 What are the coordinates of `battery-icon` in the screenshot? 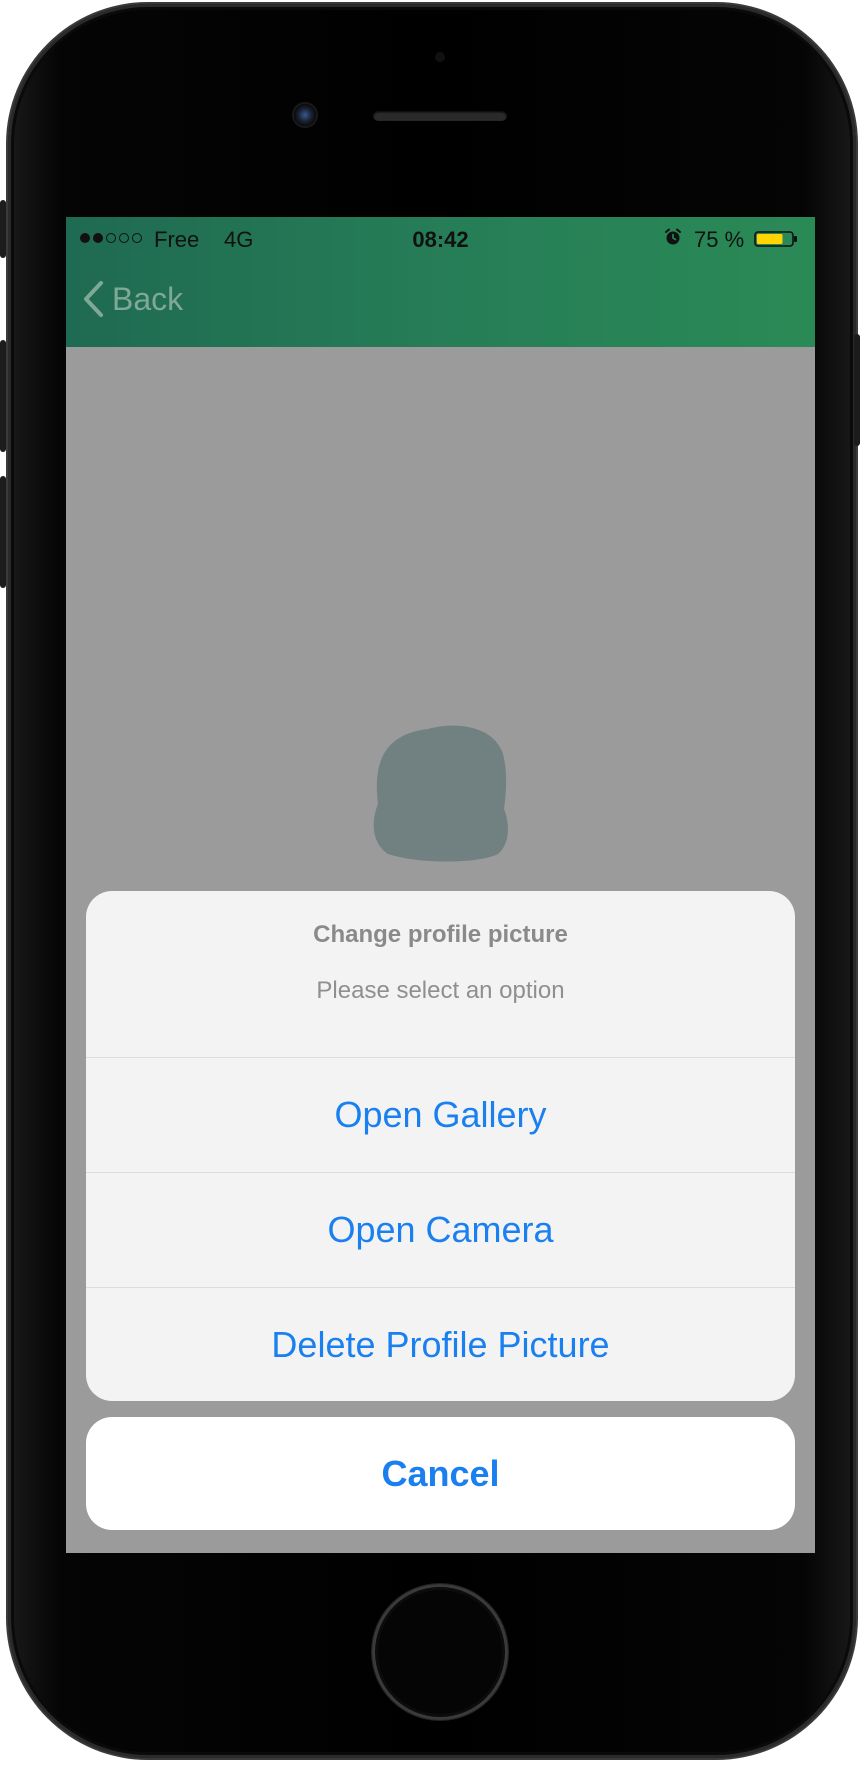 It's located at (775, 239).